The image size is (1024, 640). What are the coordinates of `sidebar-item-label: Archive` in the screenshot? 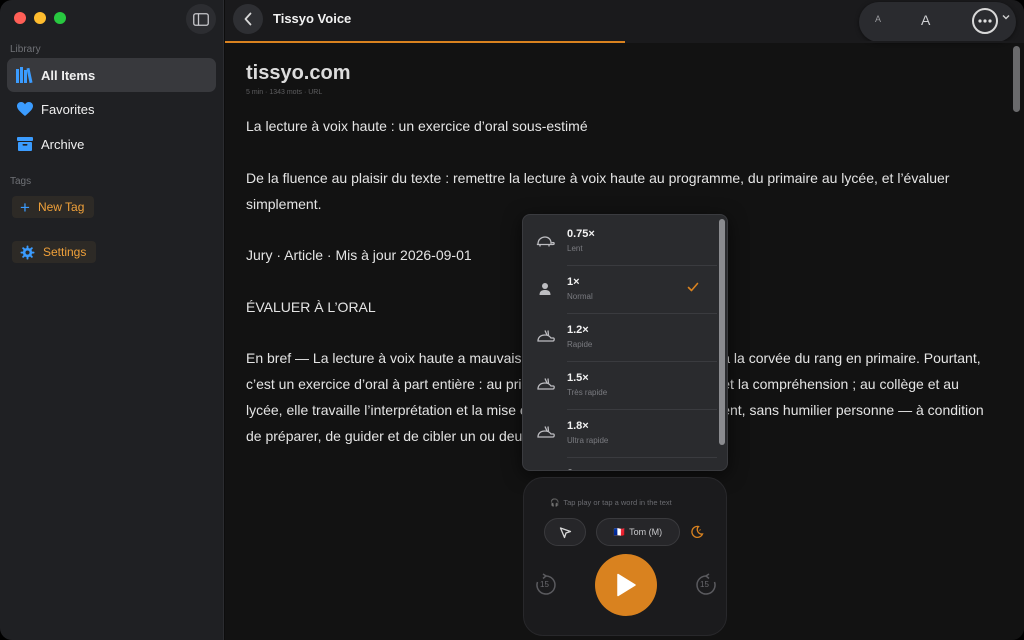 It's located at (63, 144).